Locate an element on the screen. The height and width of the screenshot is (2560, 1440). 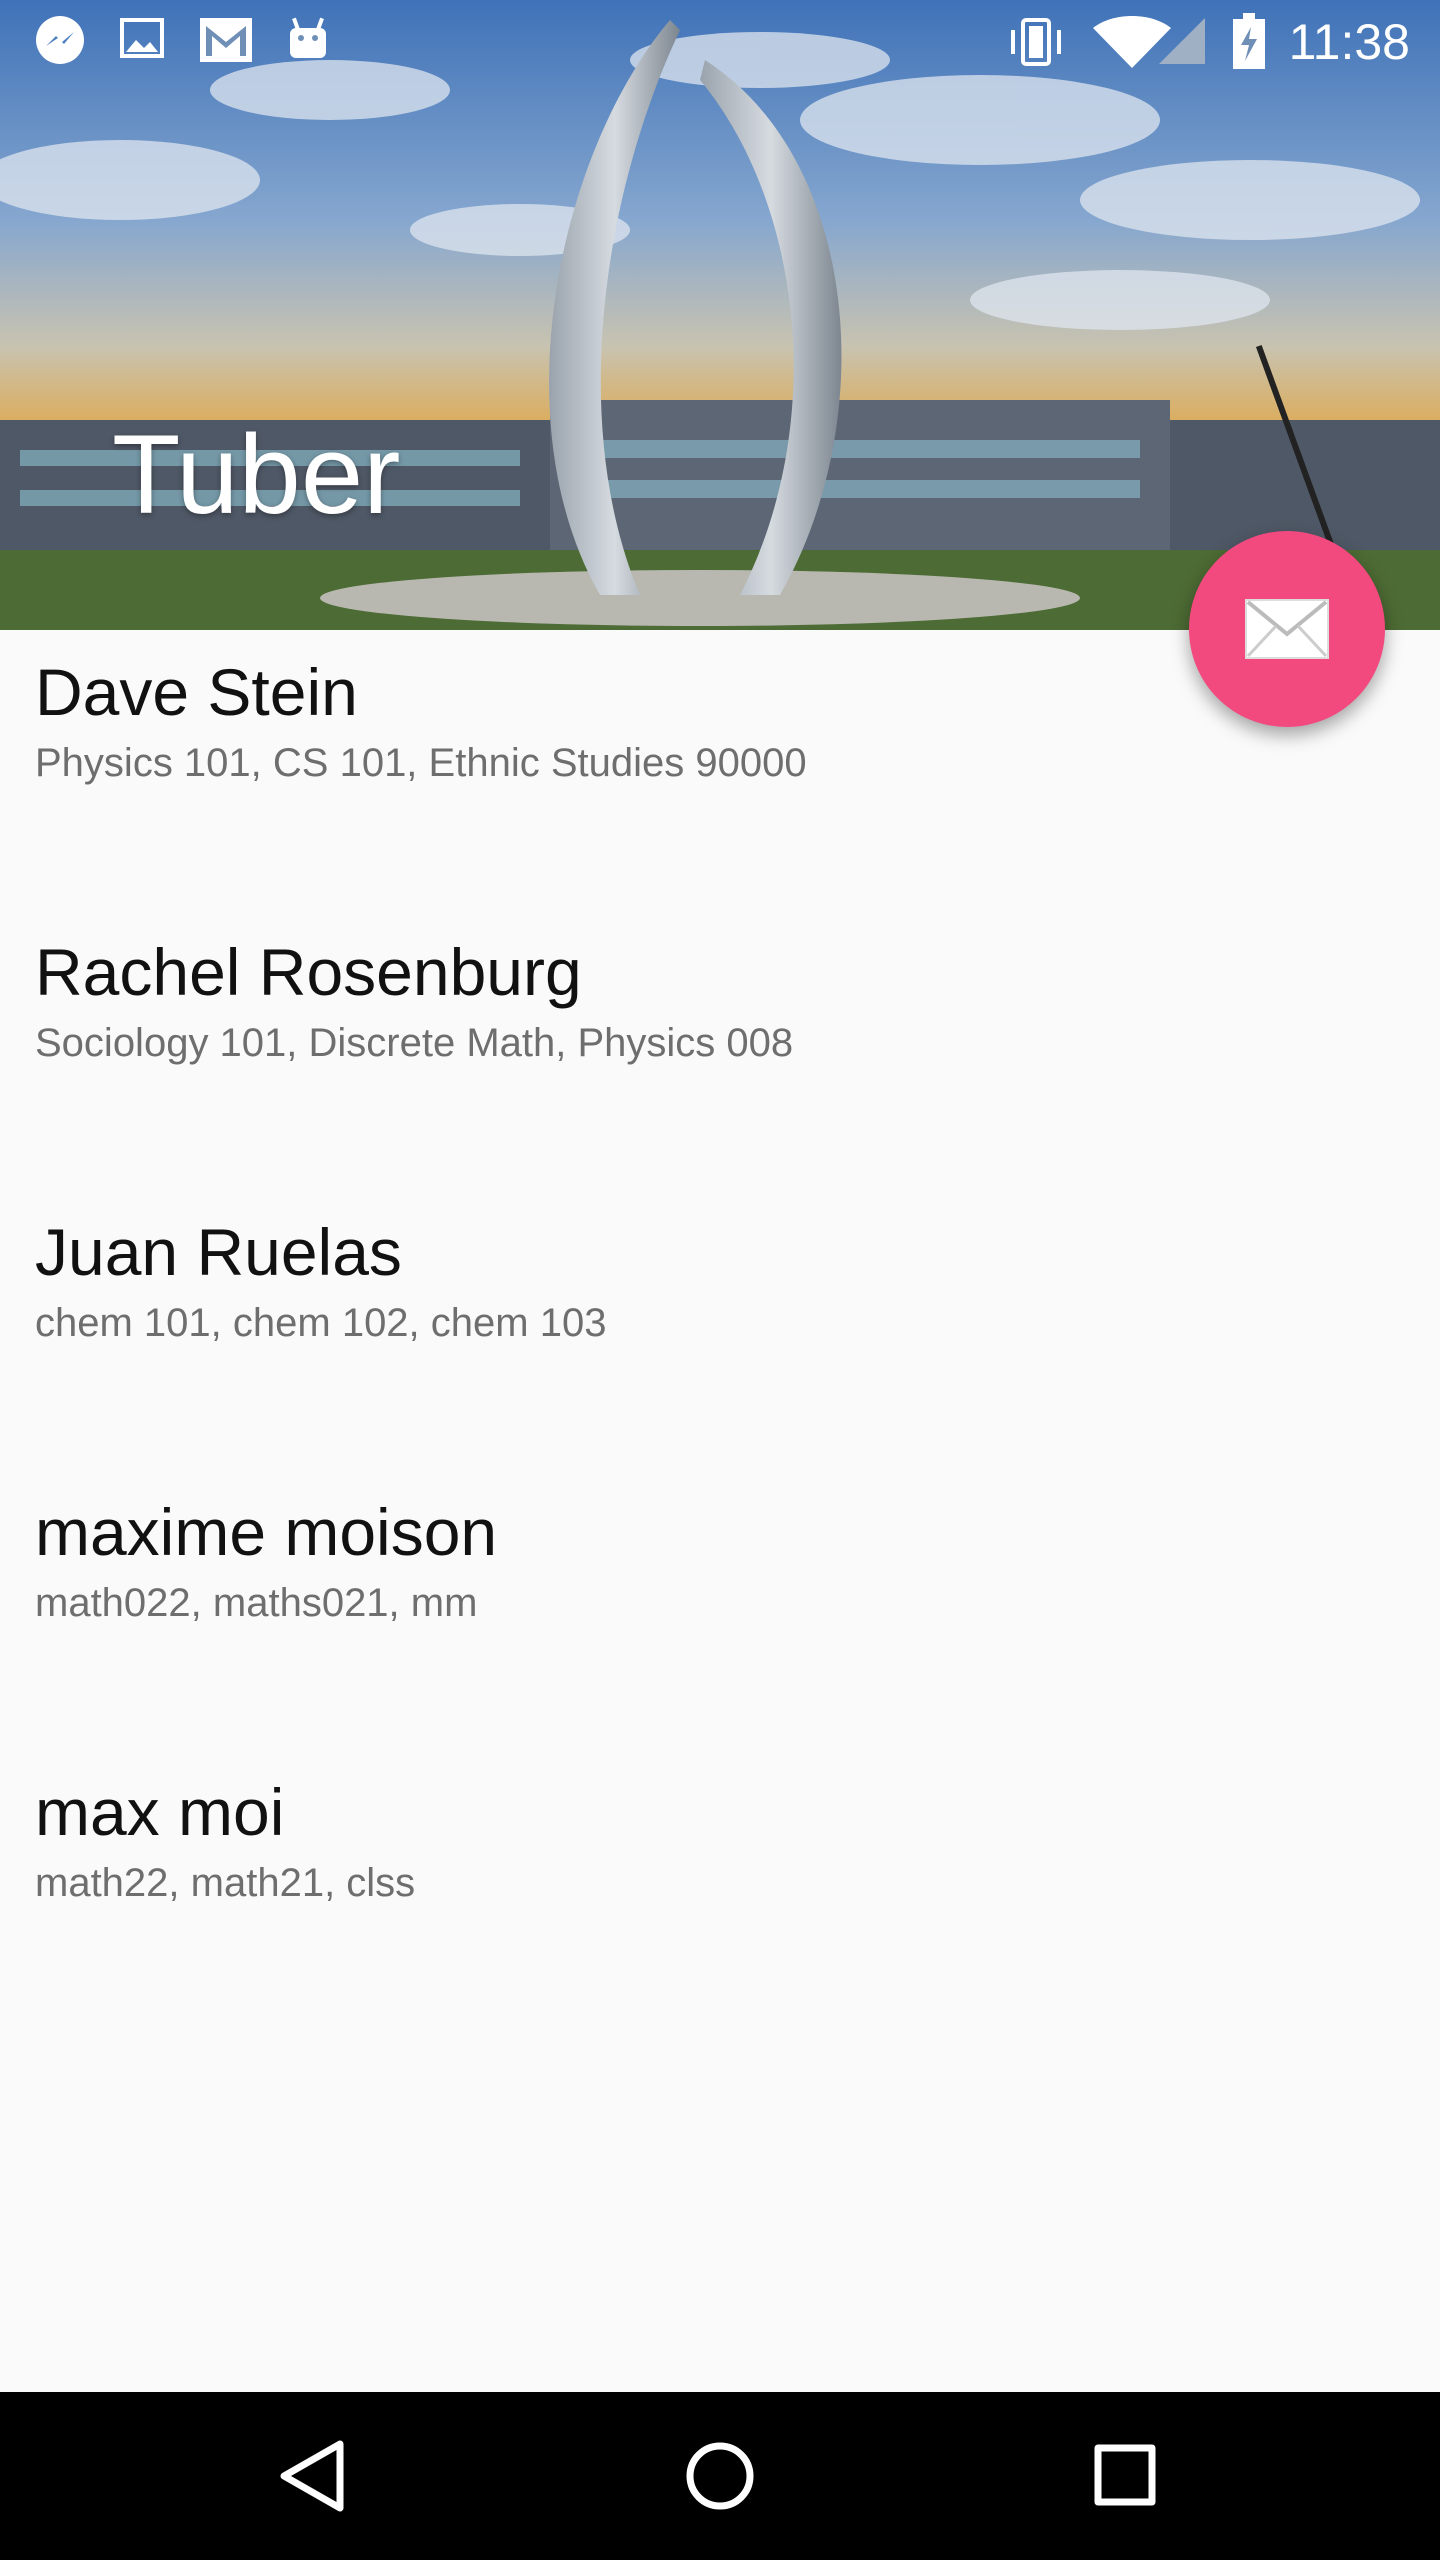
recents-icon is located at coordinates (1125, 2475).